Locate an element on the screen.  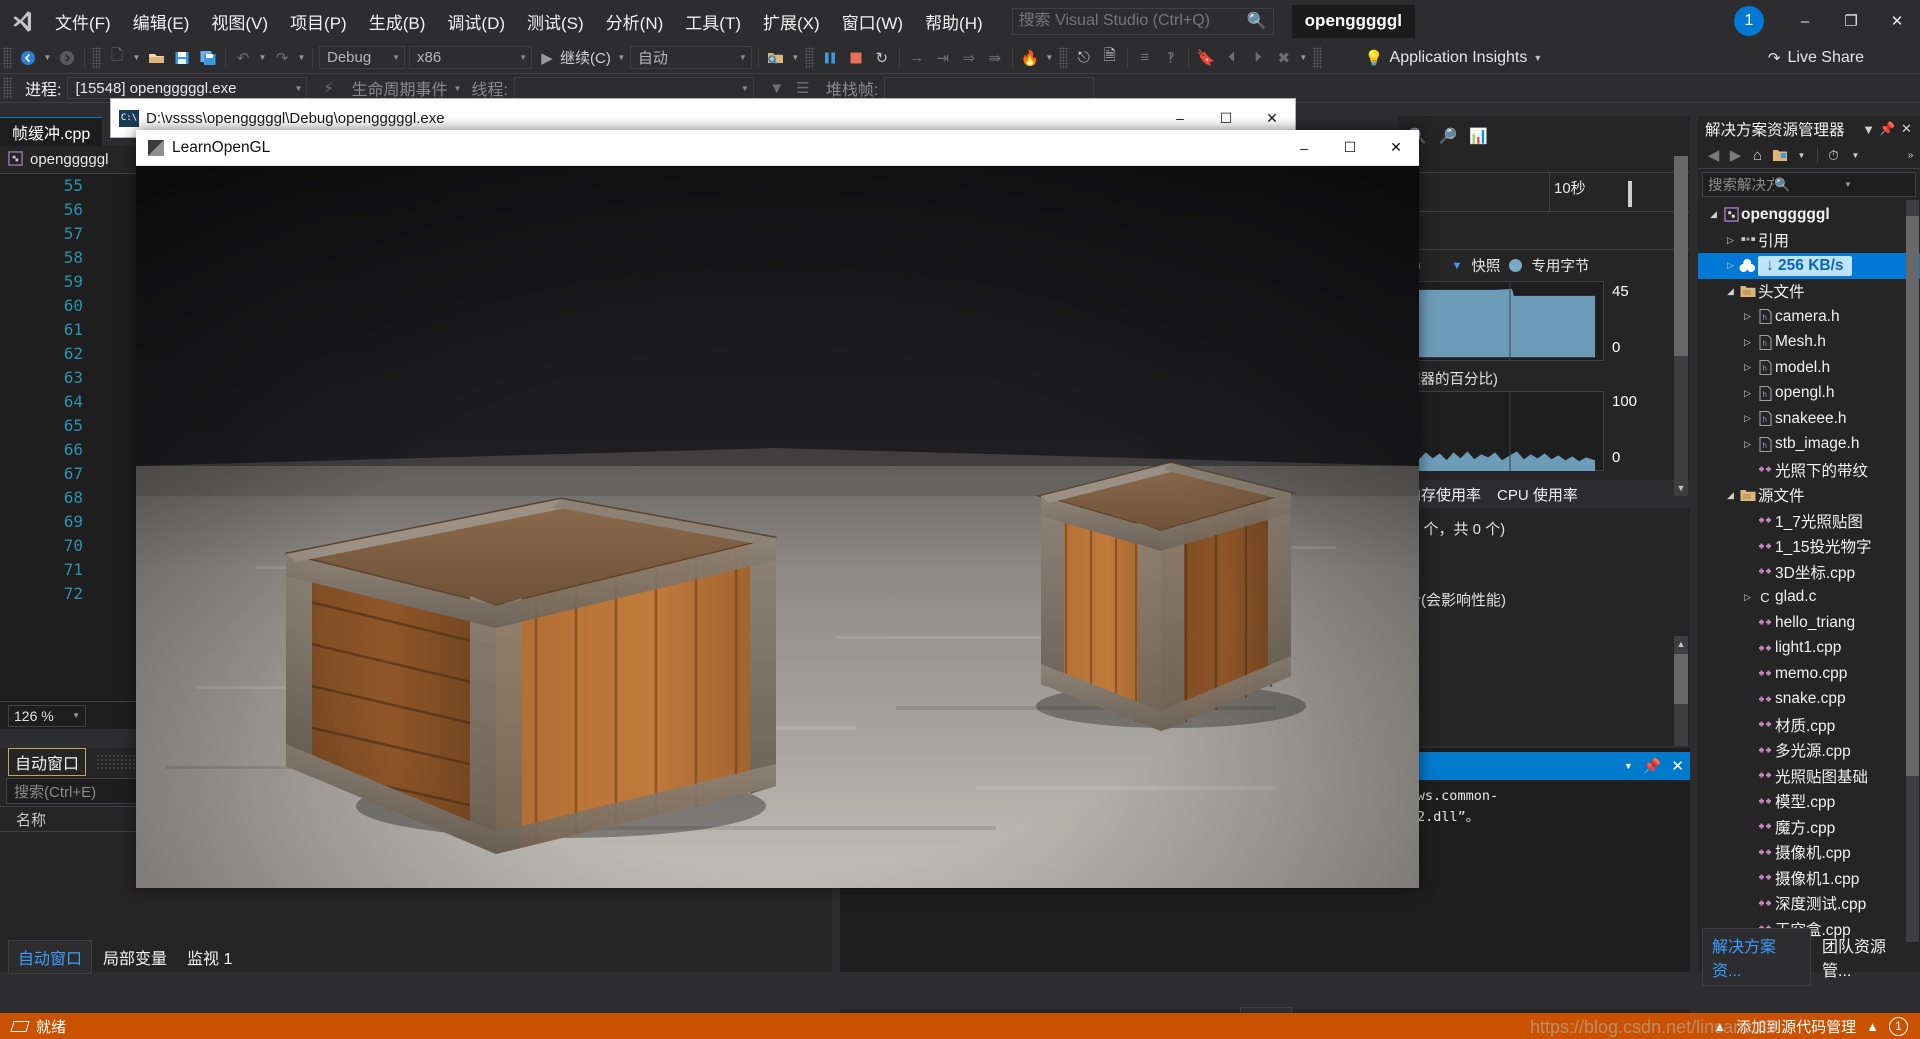
show-next-dropdown-icon: ▼ is located at coordinates (795, 58).